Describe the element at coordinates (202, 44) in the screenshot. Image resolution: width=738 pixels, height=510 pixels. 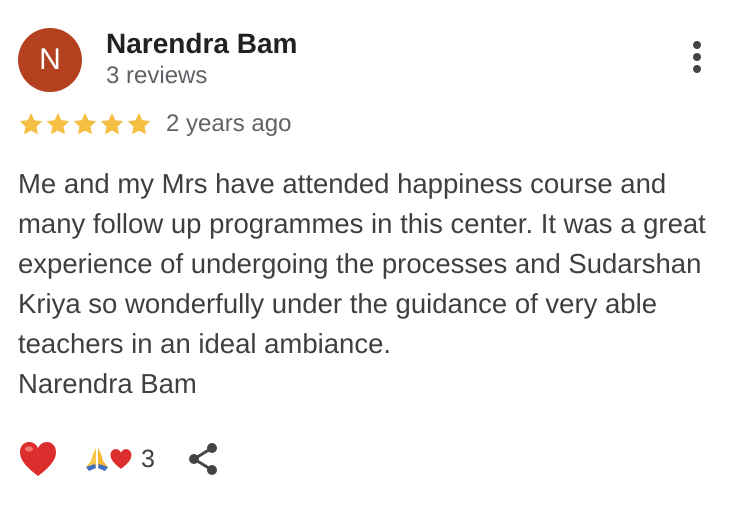
I see `reviewer-name: Narendra Bam` at that location.